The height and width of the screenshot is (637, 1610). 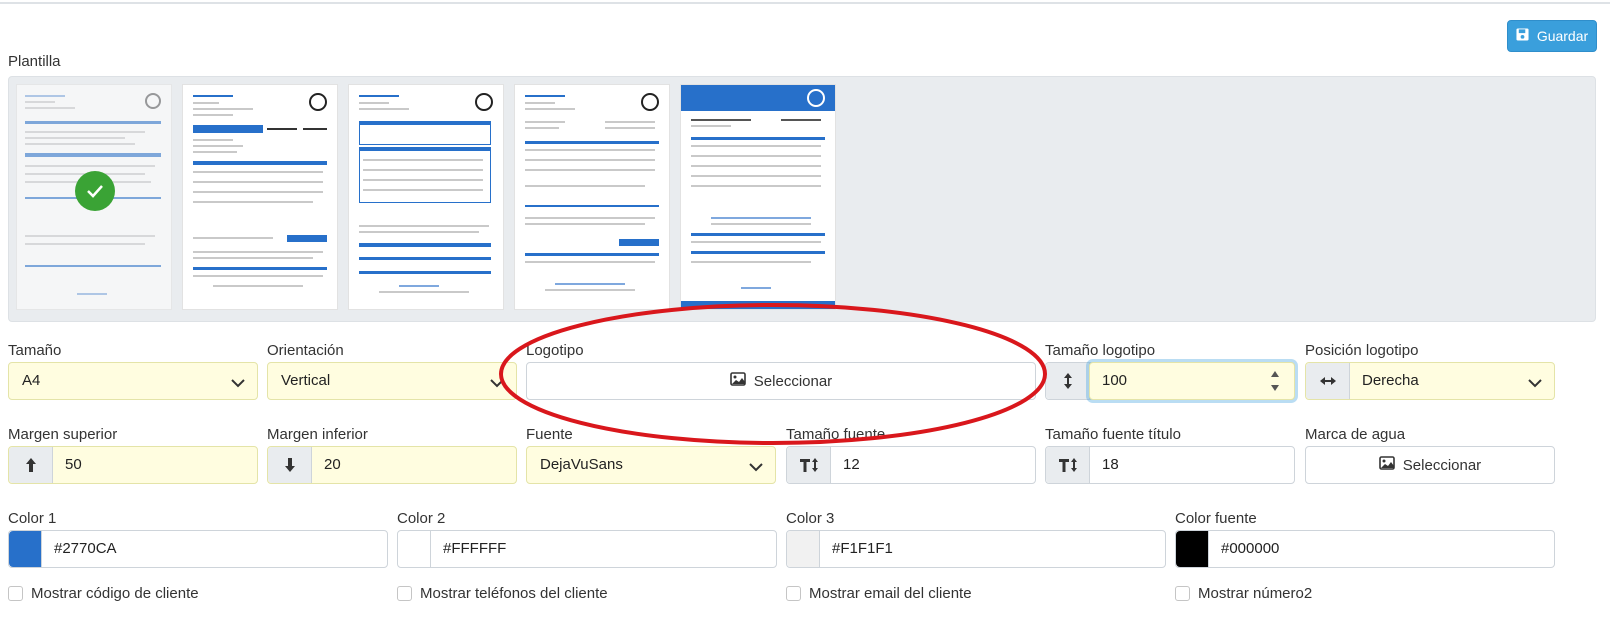 I want to click on font-color-label: Color fuente, so click(x=1216, y=518).